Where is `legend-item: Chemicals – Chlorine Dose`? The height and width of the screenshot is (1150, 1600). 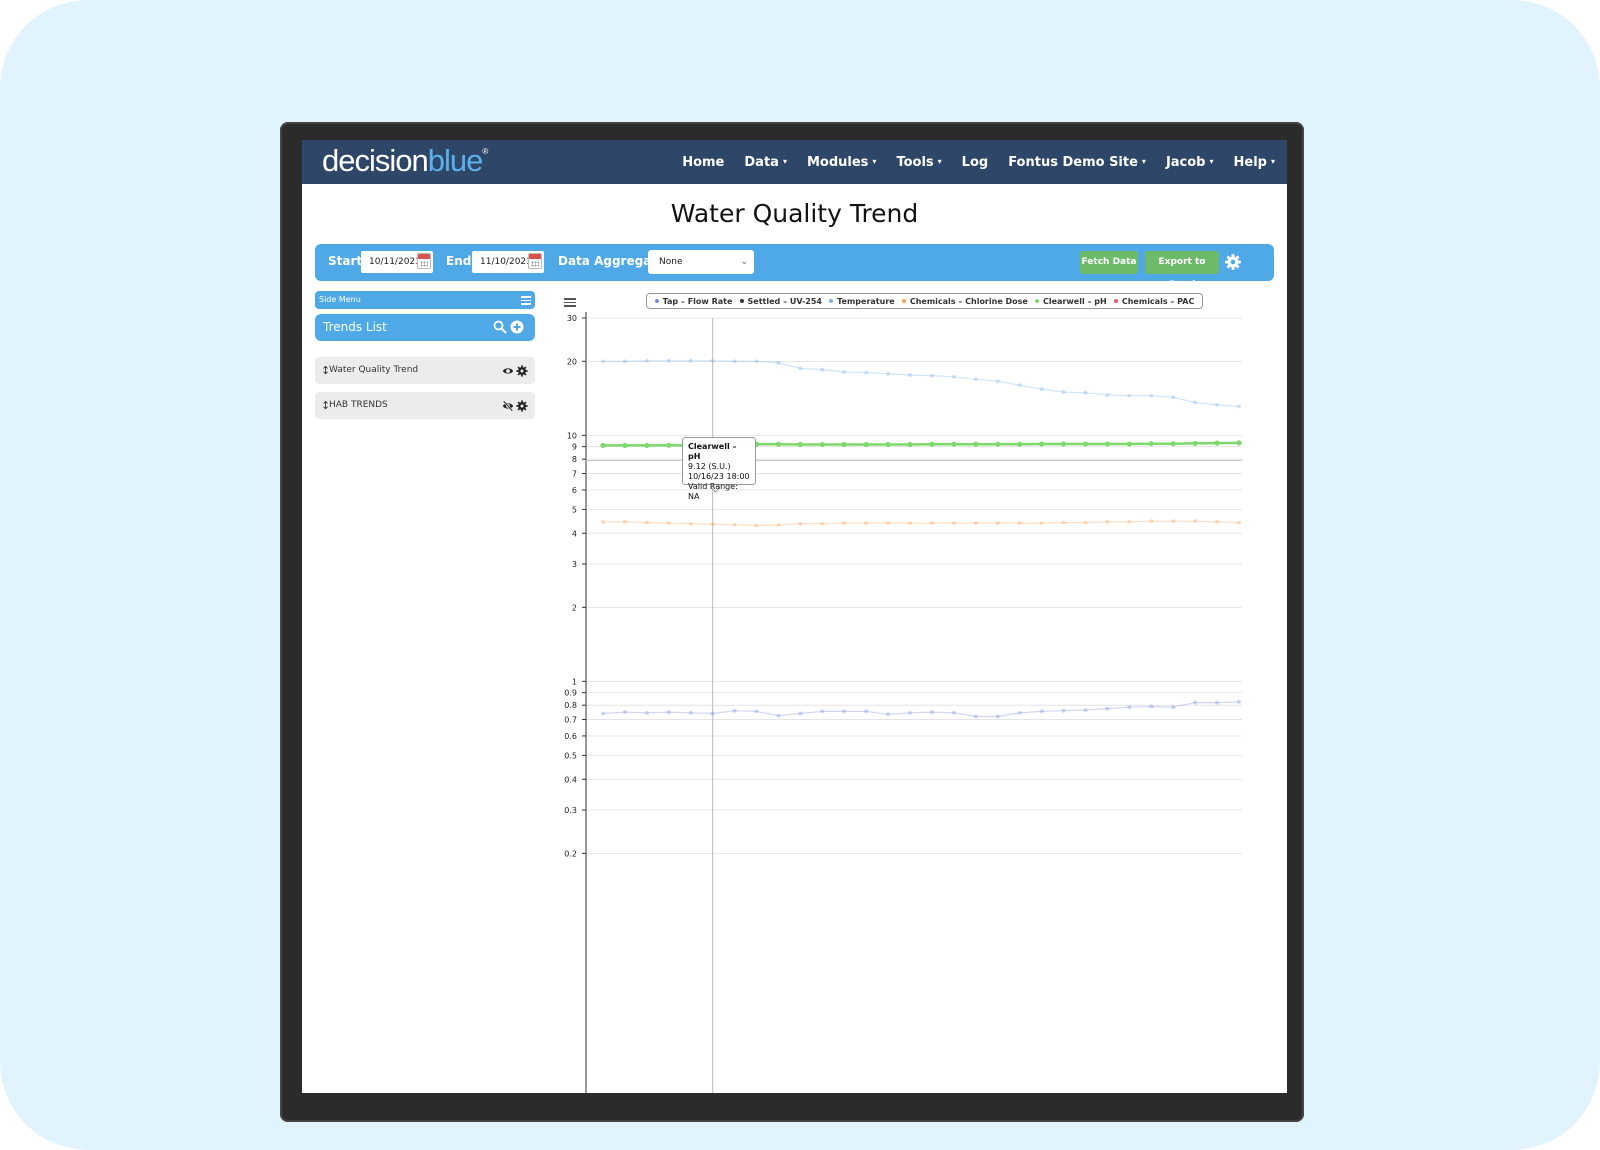
legend-item: Chemicals – Chlorine Dose is located at coordinates (964, 301).